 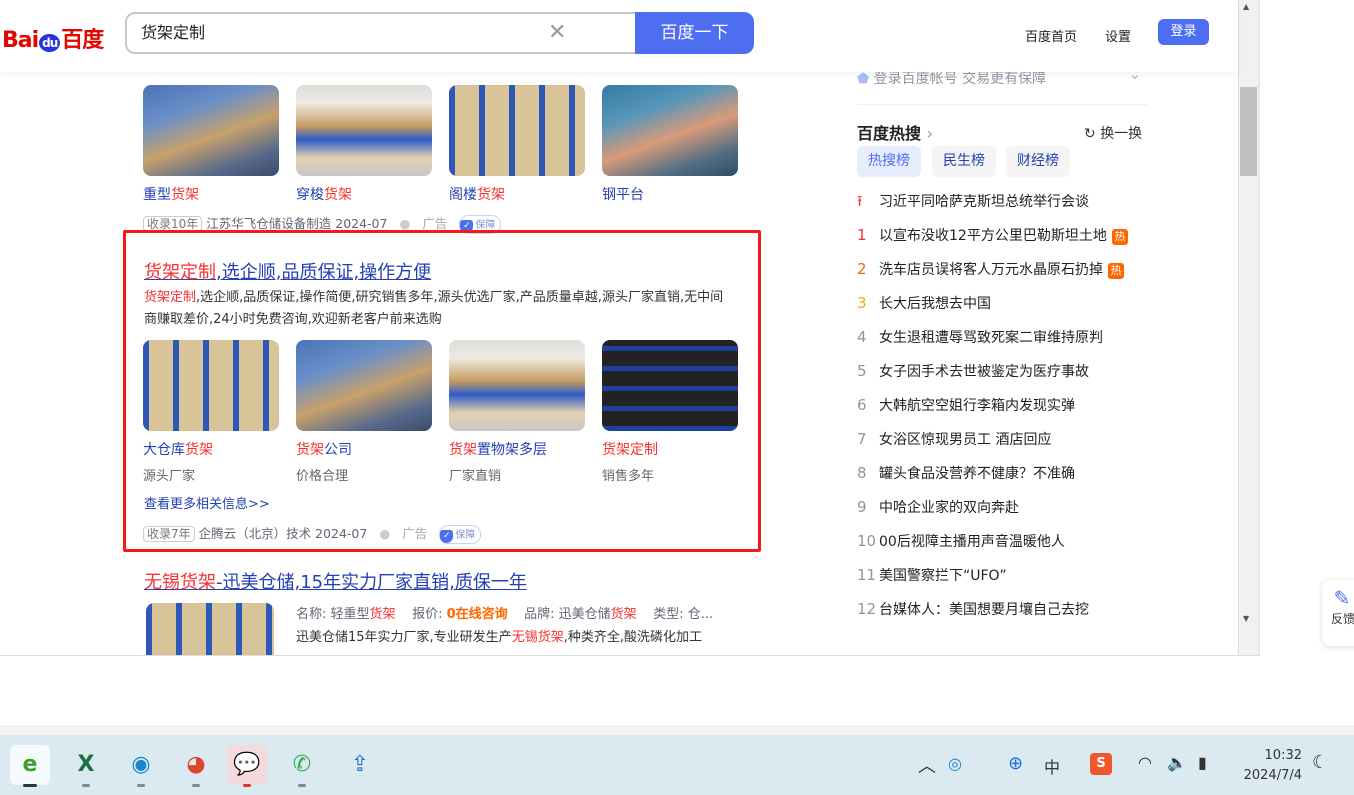 What do you see at coordinates (694, 33) in the screenshot?
I see `search-button: 百度一下` at bounding box center [694, 33].